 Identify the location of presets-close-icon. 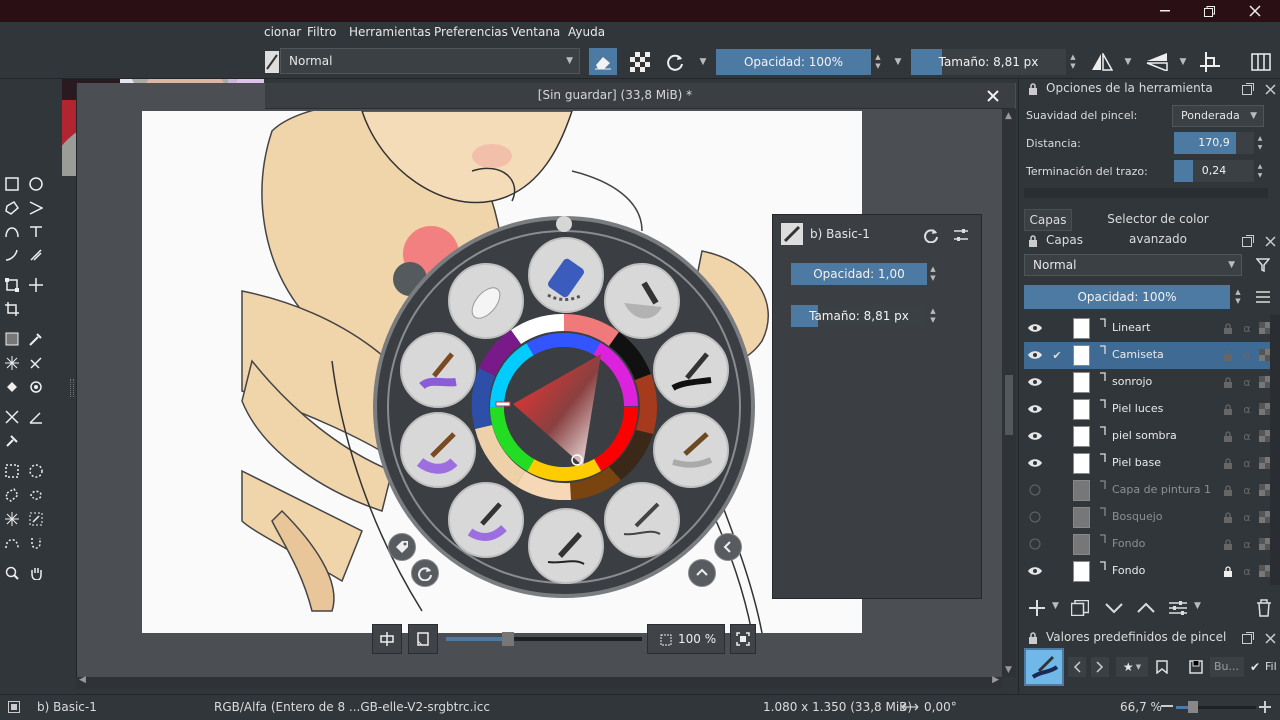
(1270, 638).